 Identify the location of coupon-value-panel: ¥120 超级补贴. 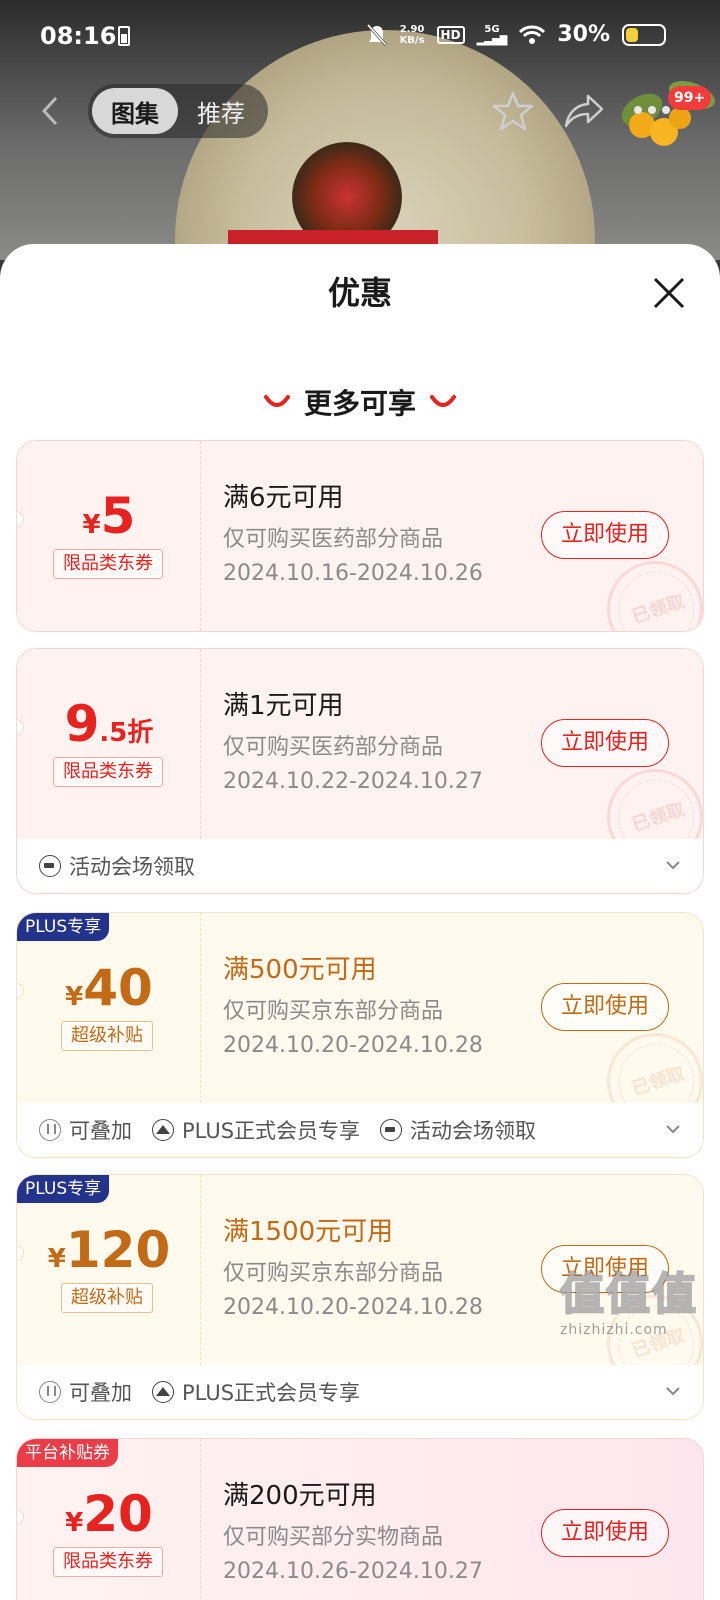
(109, 1270).